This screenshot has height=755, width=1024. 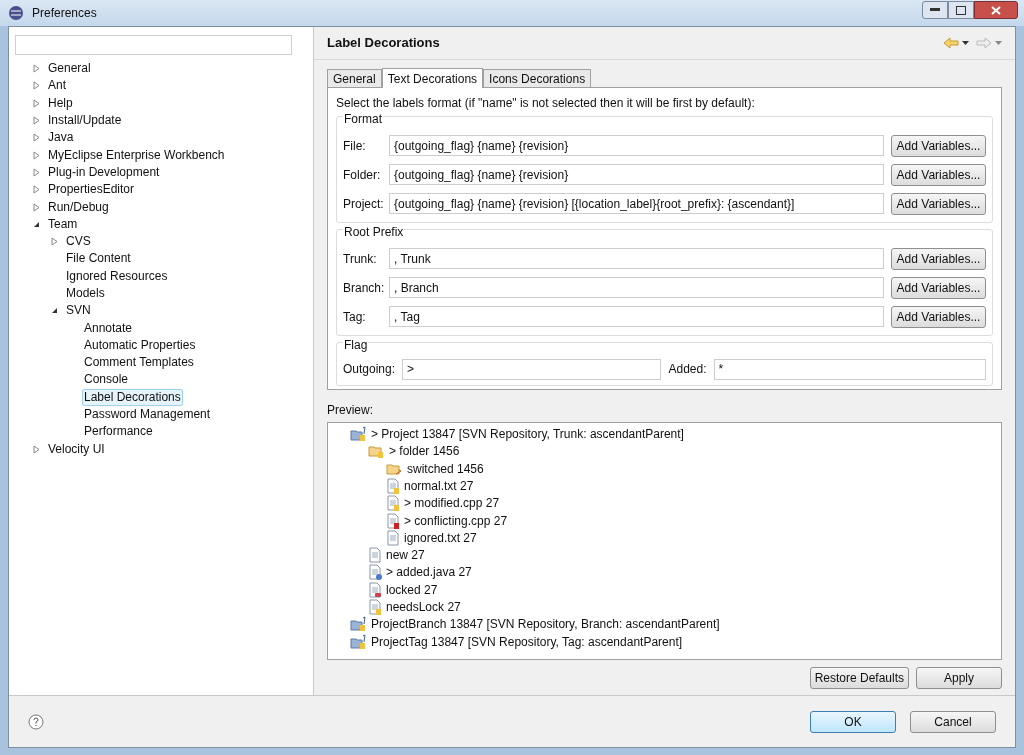 What do you see at coordinates (362, 175) in the screenshot?
I see `field-label: Folder:` at bounding box center [362, 175].